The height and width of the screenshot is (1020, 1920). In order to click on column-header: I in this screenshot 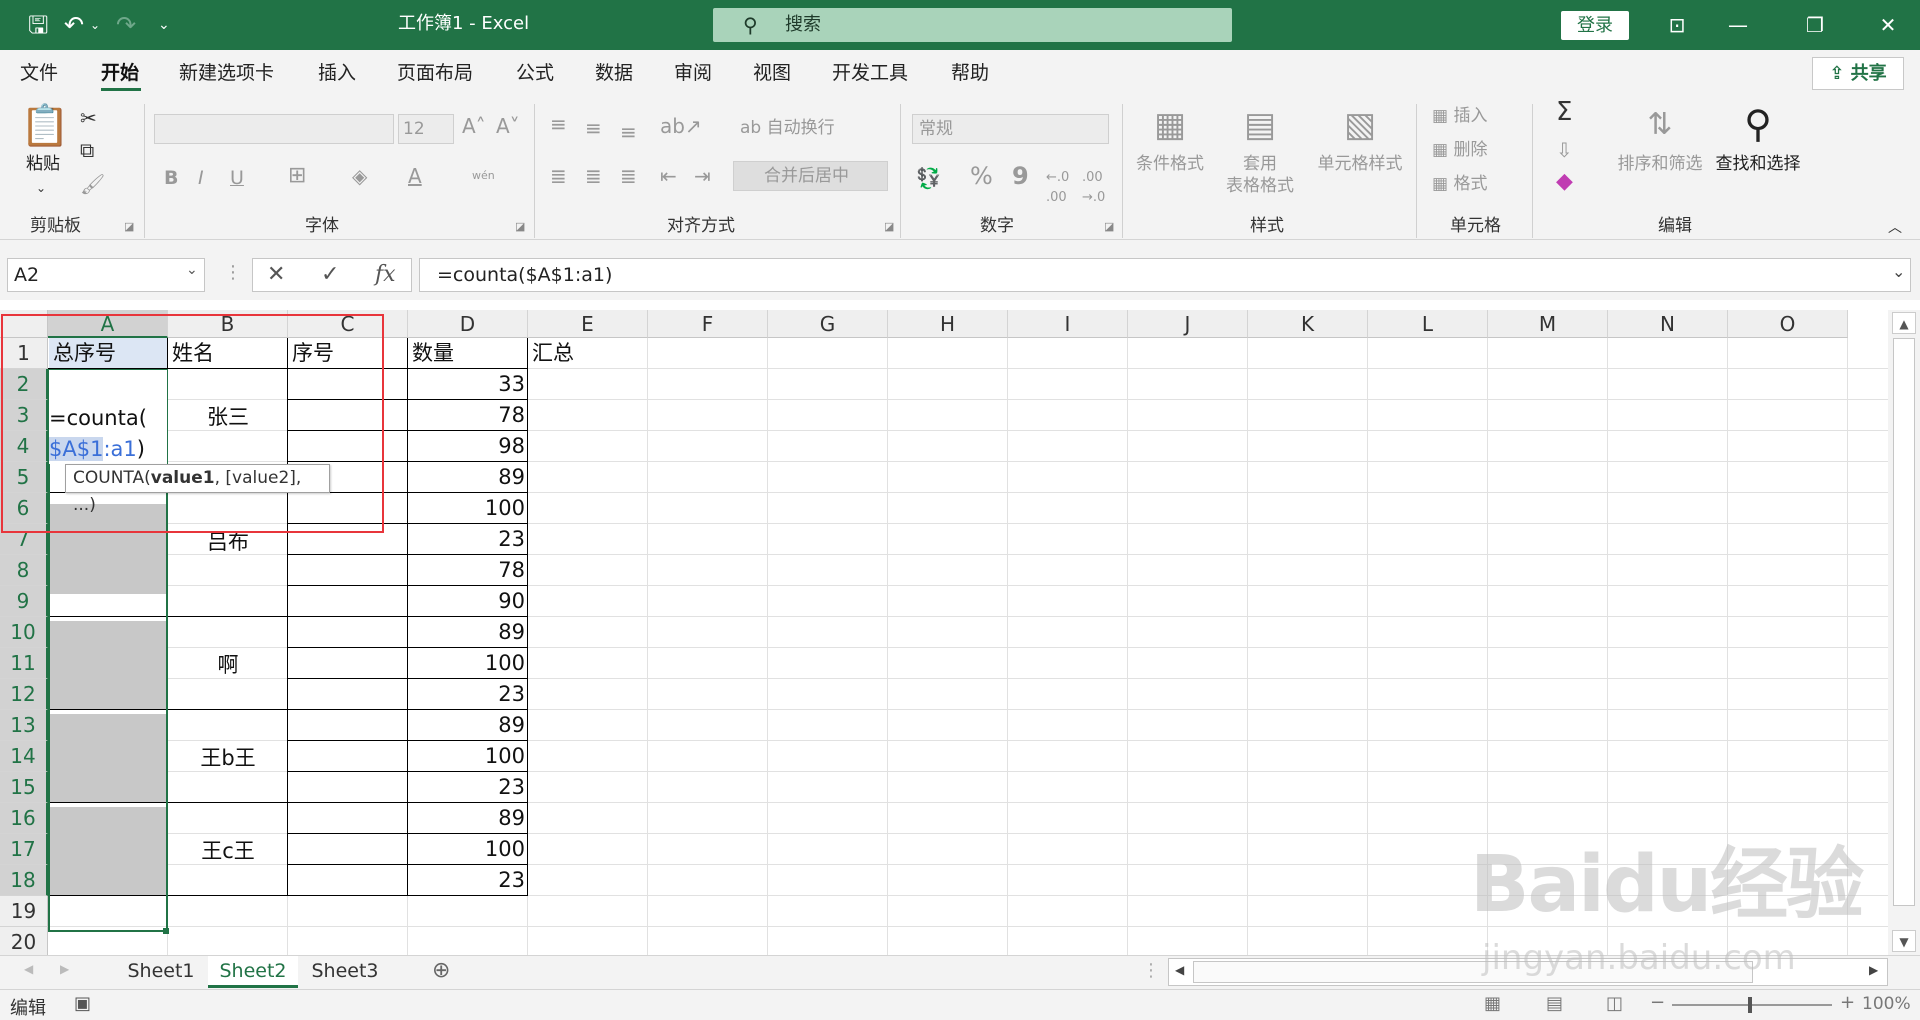, I will do `click(1068, 324)`.